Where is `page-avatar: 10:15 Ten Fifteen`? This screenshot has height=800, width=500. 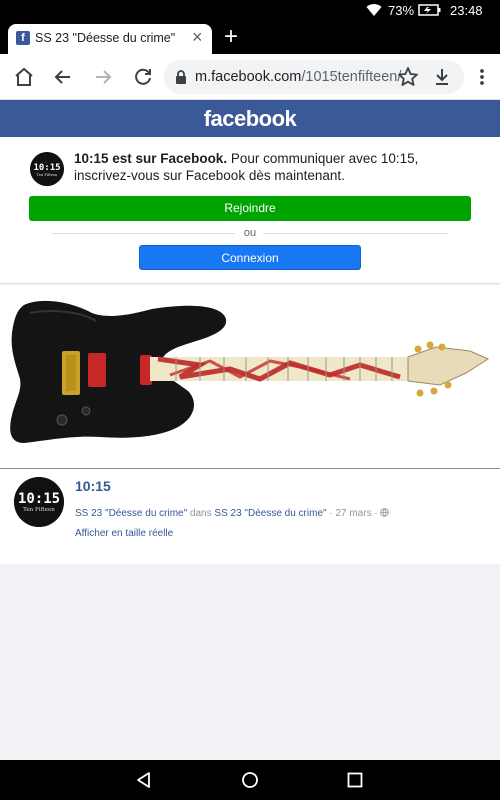
page-avatar: 10:15 Ten Fifteen is located at coordinates (47, 169).